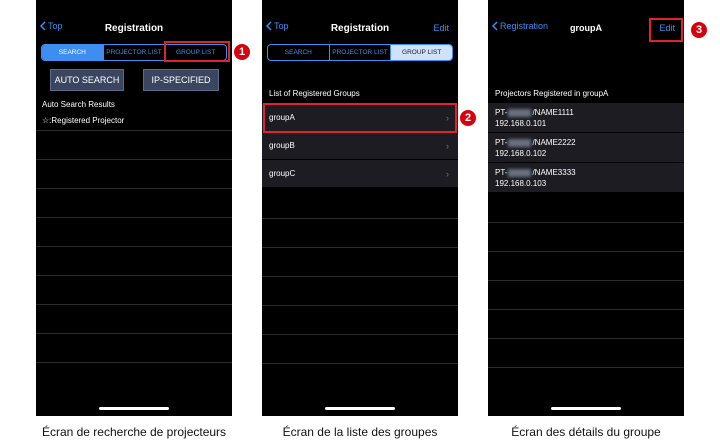 Image resolution: width=720 pixels, height=444 pixels. I want to click on nav-bar: Top Registration Edit, so click(360, 29).